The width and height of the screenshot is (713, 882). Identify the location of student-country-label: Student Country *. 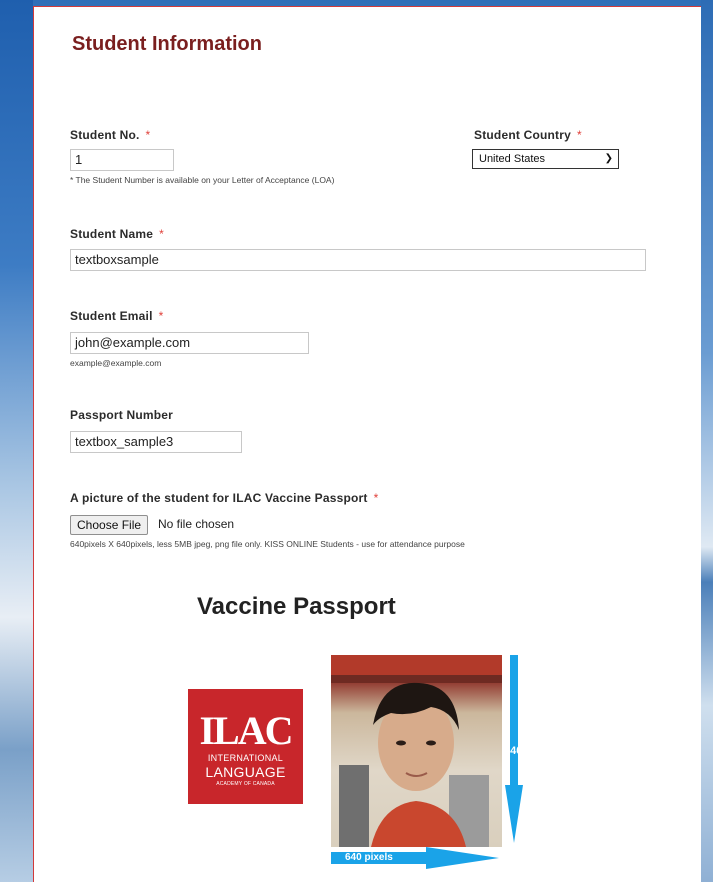
(528, 135).